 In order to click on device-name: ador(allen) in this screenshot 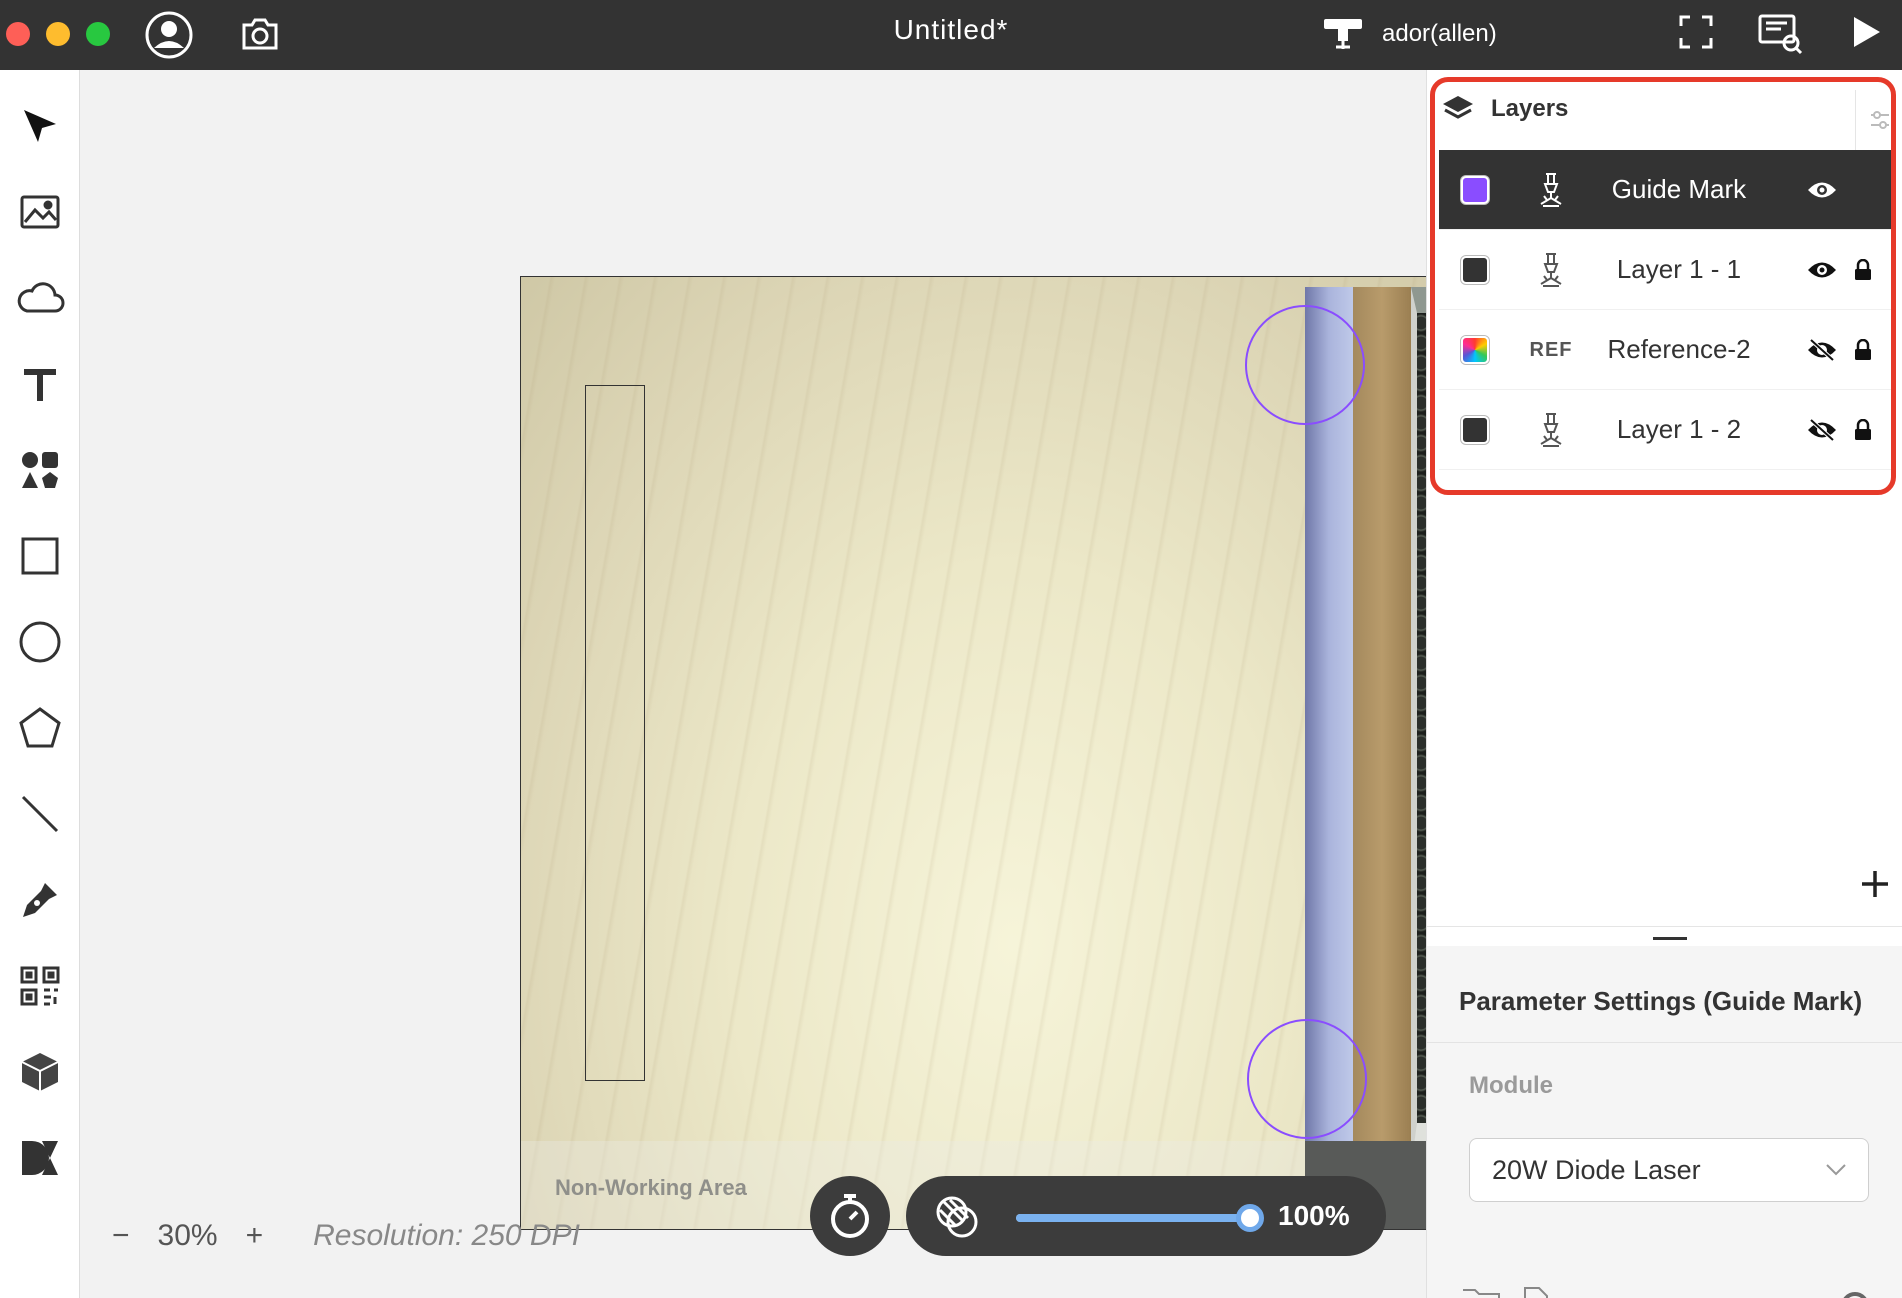, I will do `click(1439, 33)`.